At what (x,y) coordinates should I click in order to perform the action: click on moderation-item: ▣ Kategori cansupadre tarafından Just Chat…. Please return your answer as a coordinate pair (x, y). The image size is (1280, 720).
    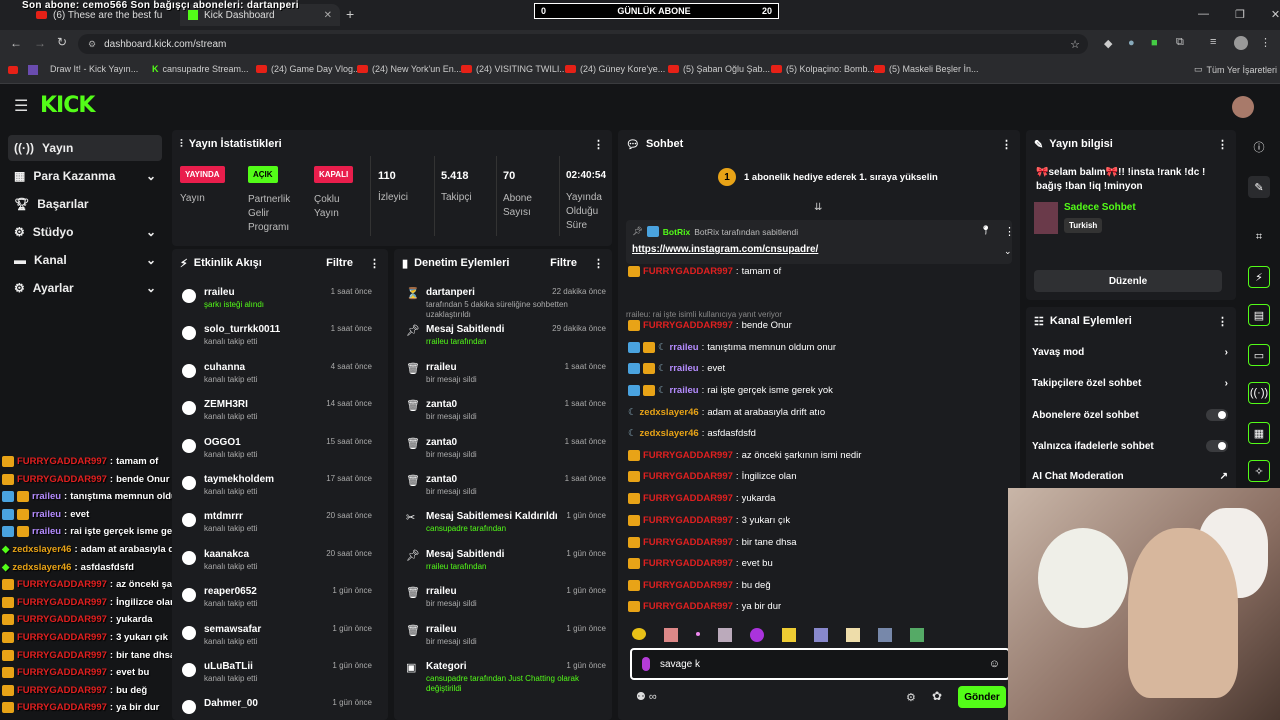
    Looking at the image, I should click on (503, 676).